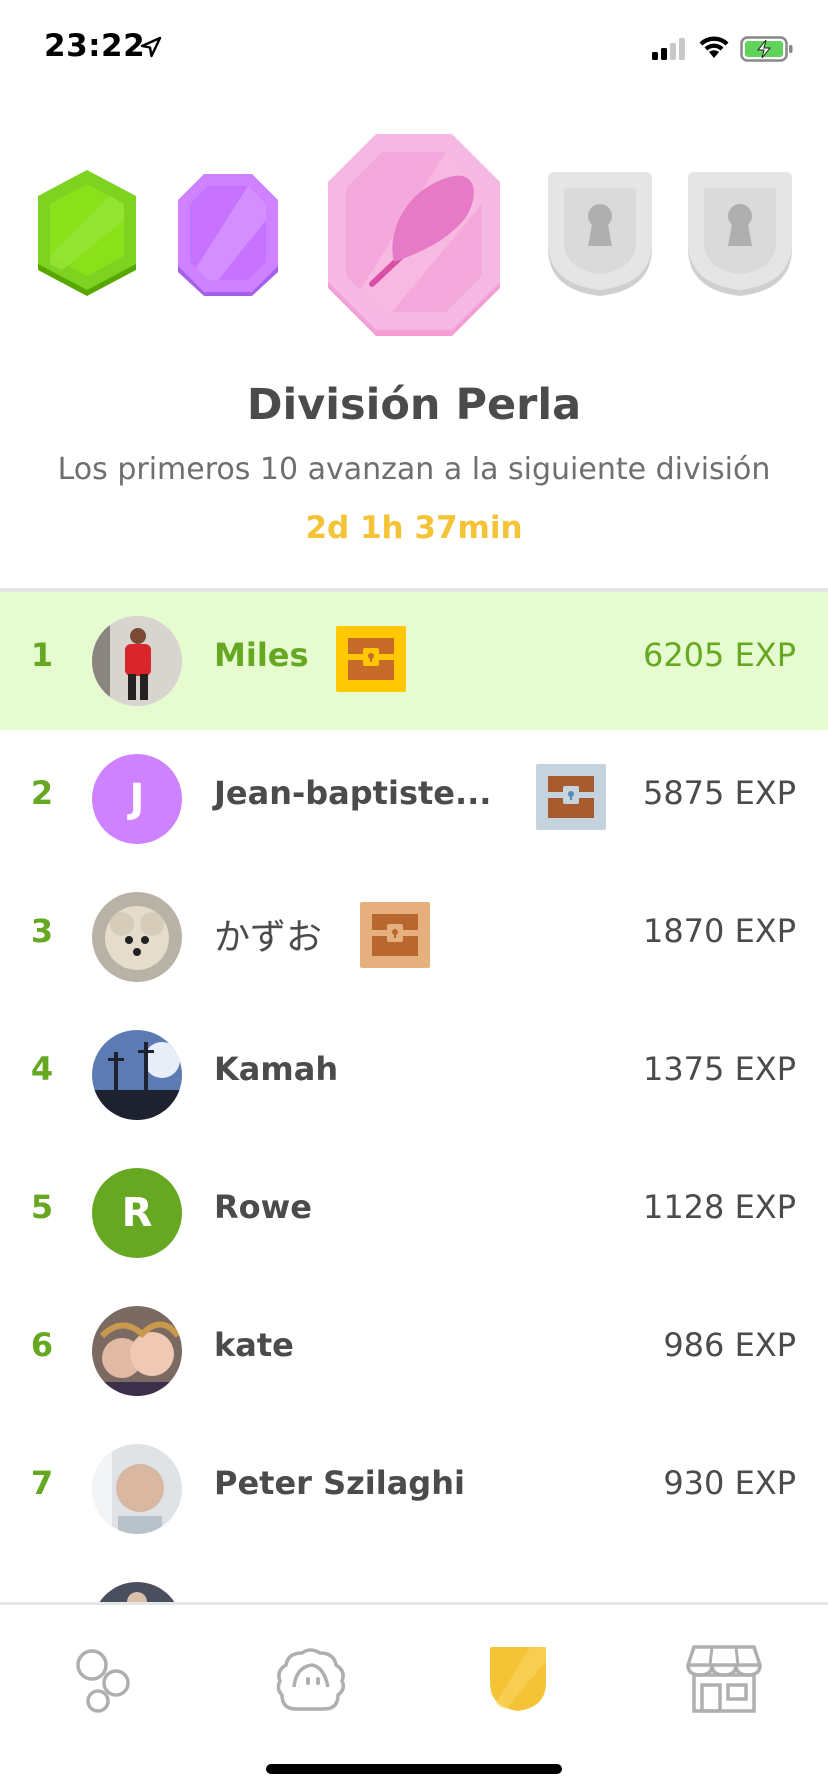  I want to click on rank-number: 2, so click(42, 793).